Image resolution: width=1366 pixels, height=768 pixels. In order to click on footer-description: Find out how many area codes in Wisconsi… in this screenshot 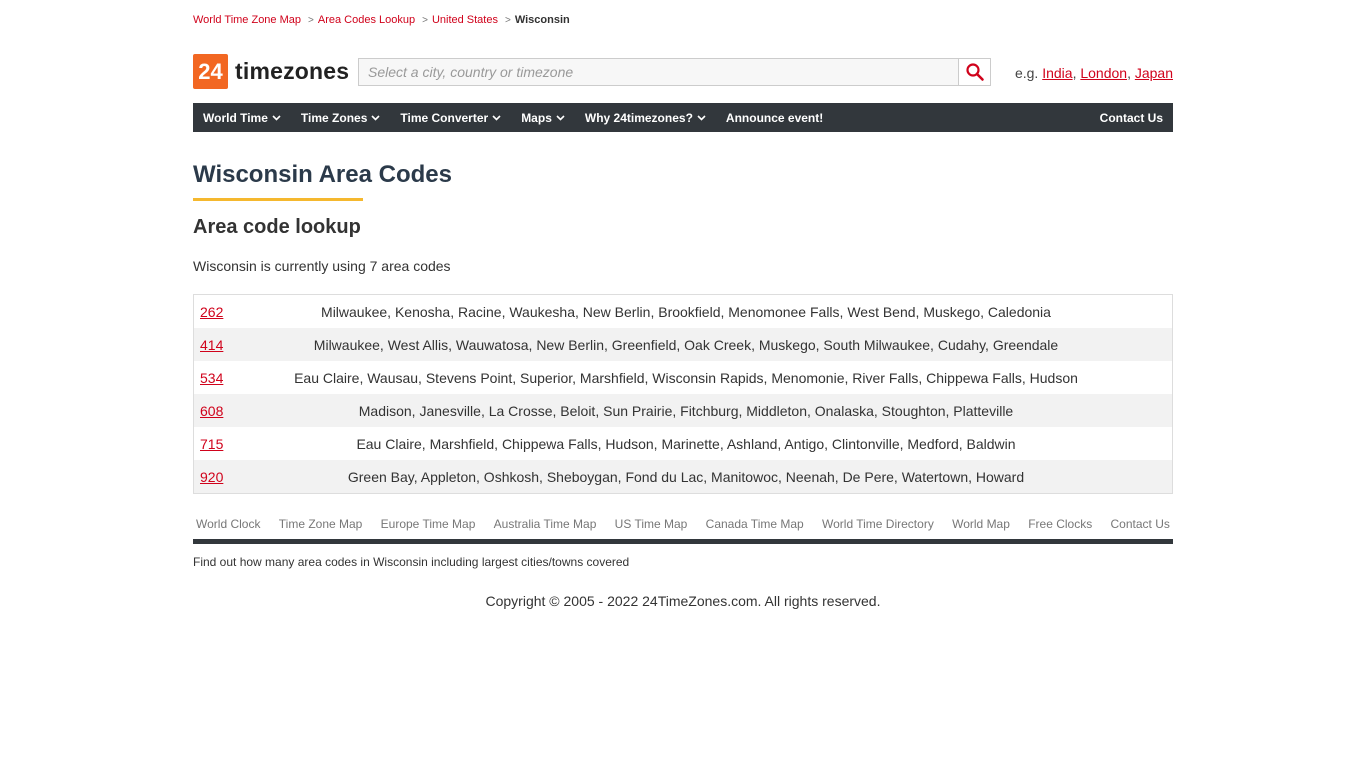, I will do `click(411, 562)`.